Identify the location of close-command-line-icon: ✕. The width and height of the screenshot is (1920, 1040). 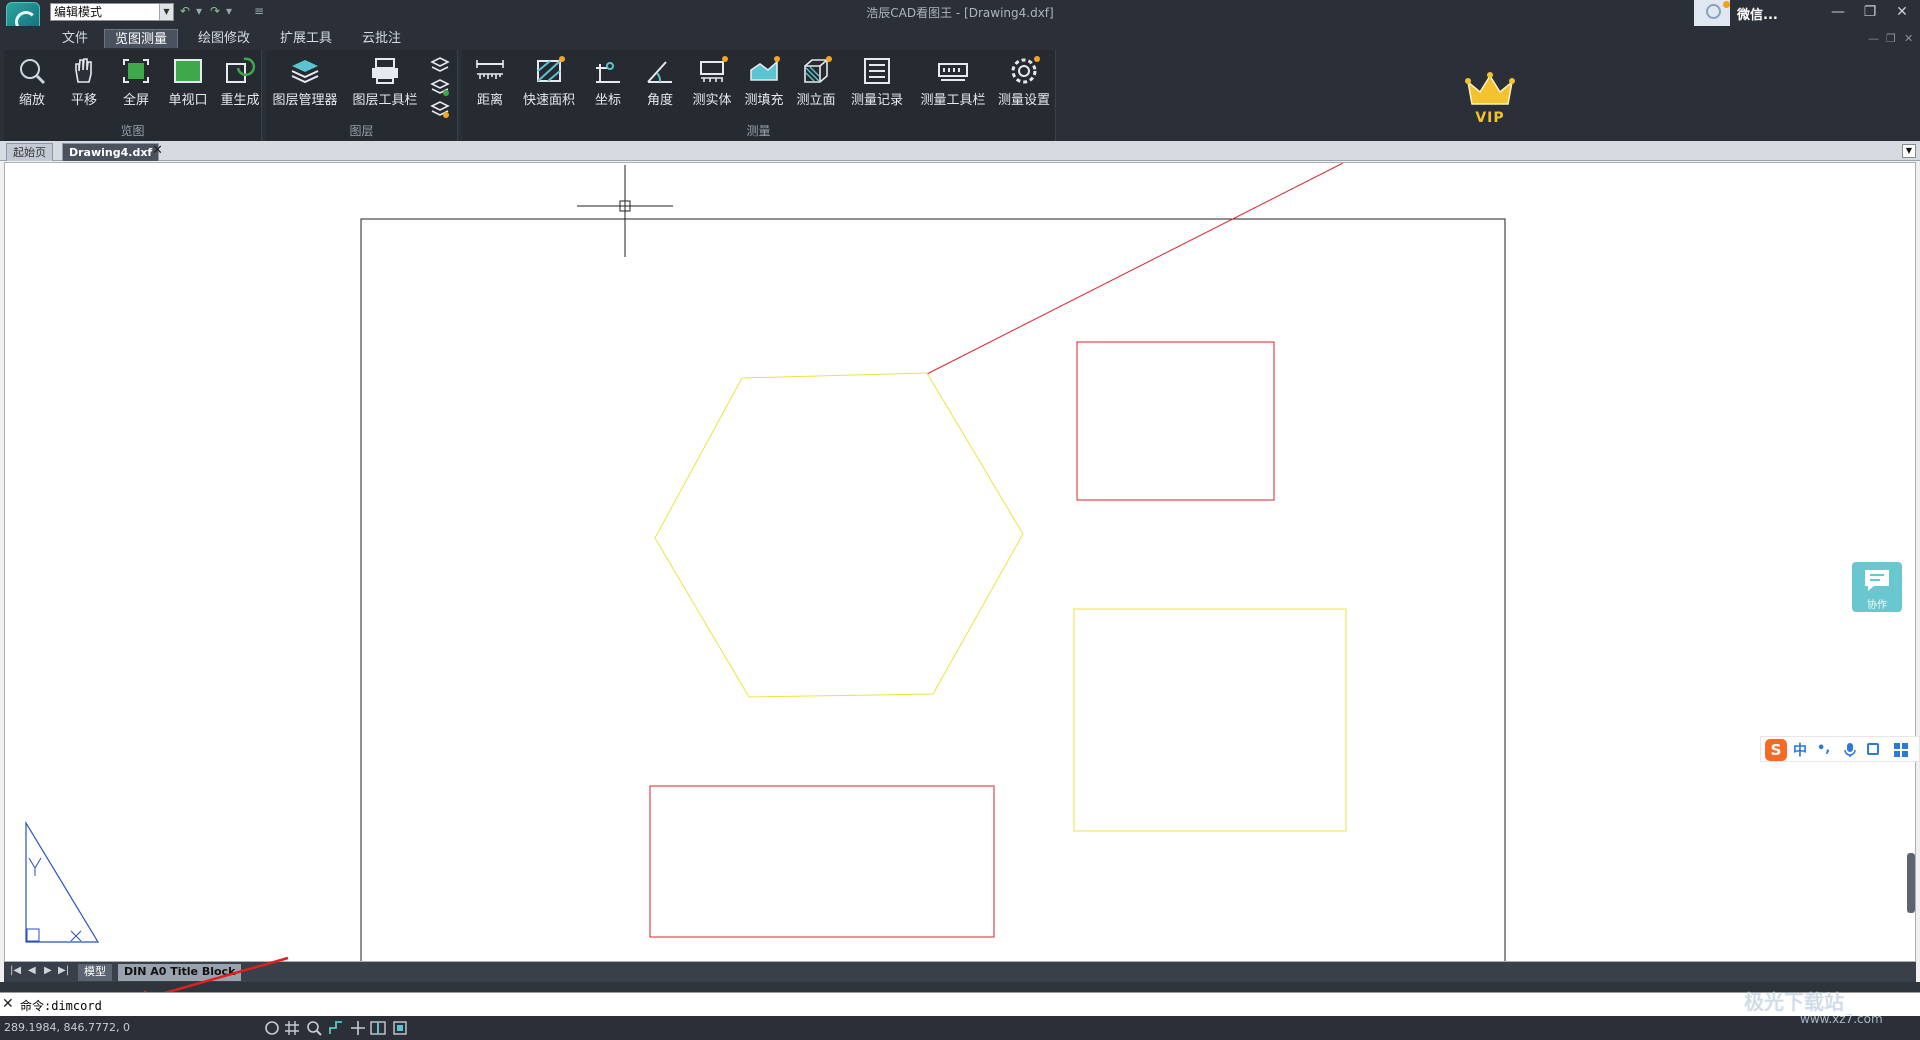
(9, 1004).